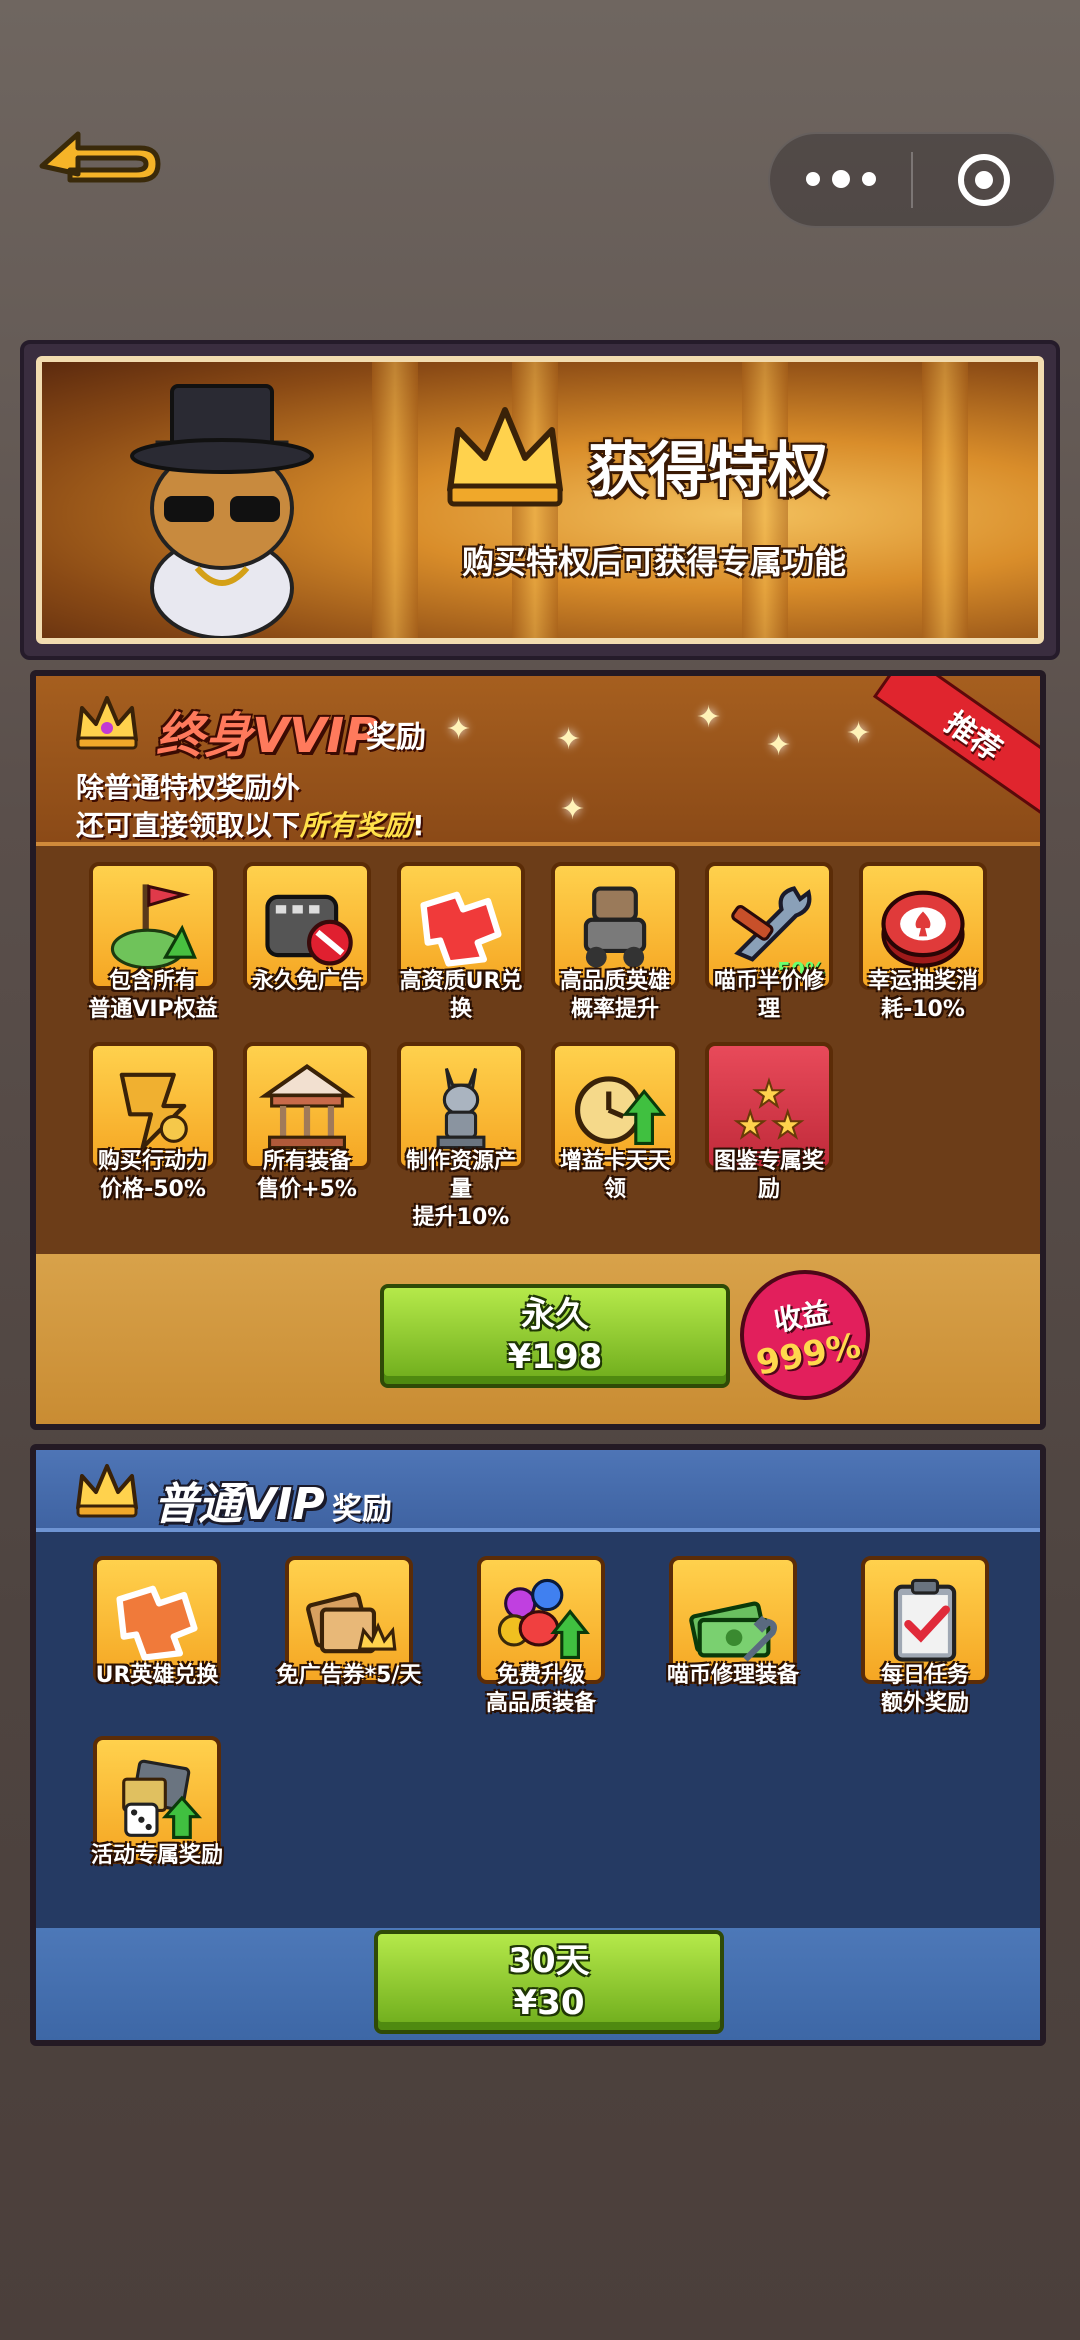 Image resolution: width=1080 pixels, height=2340 pixels. I want to click on benefit-all-vip: 包含所有 普通VIP权益, so click(153, 943).